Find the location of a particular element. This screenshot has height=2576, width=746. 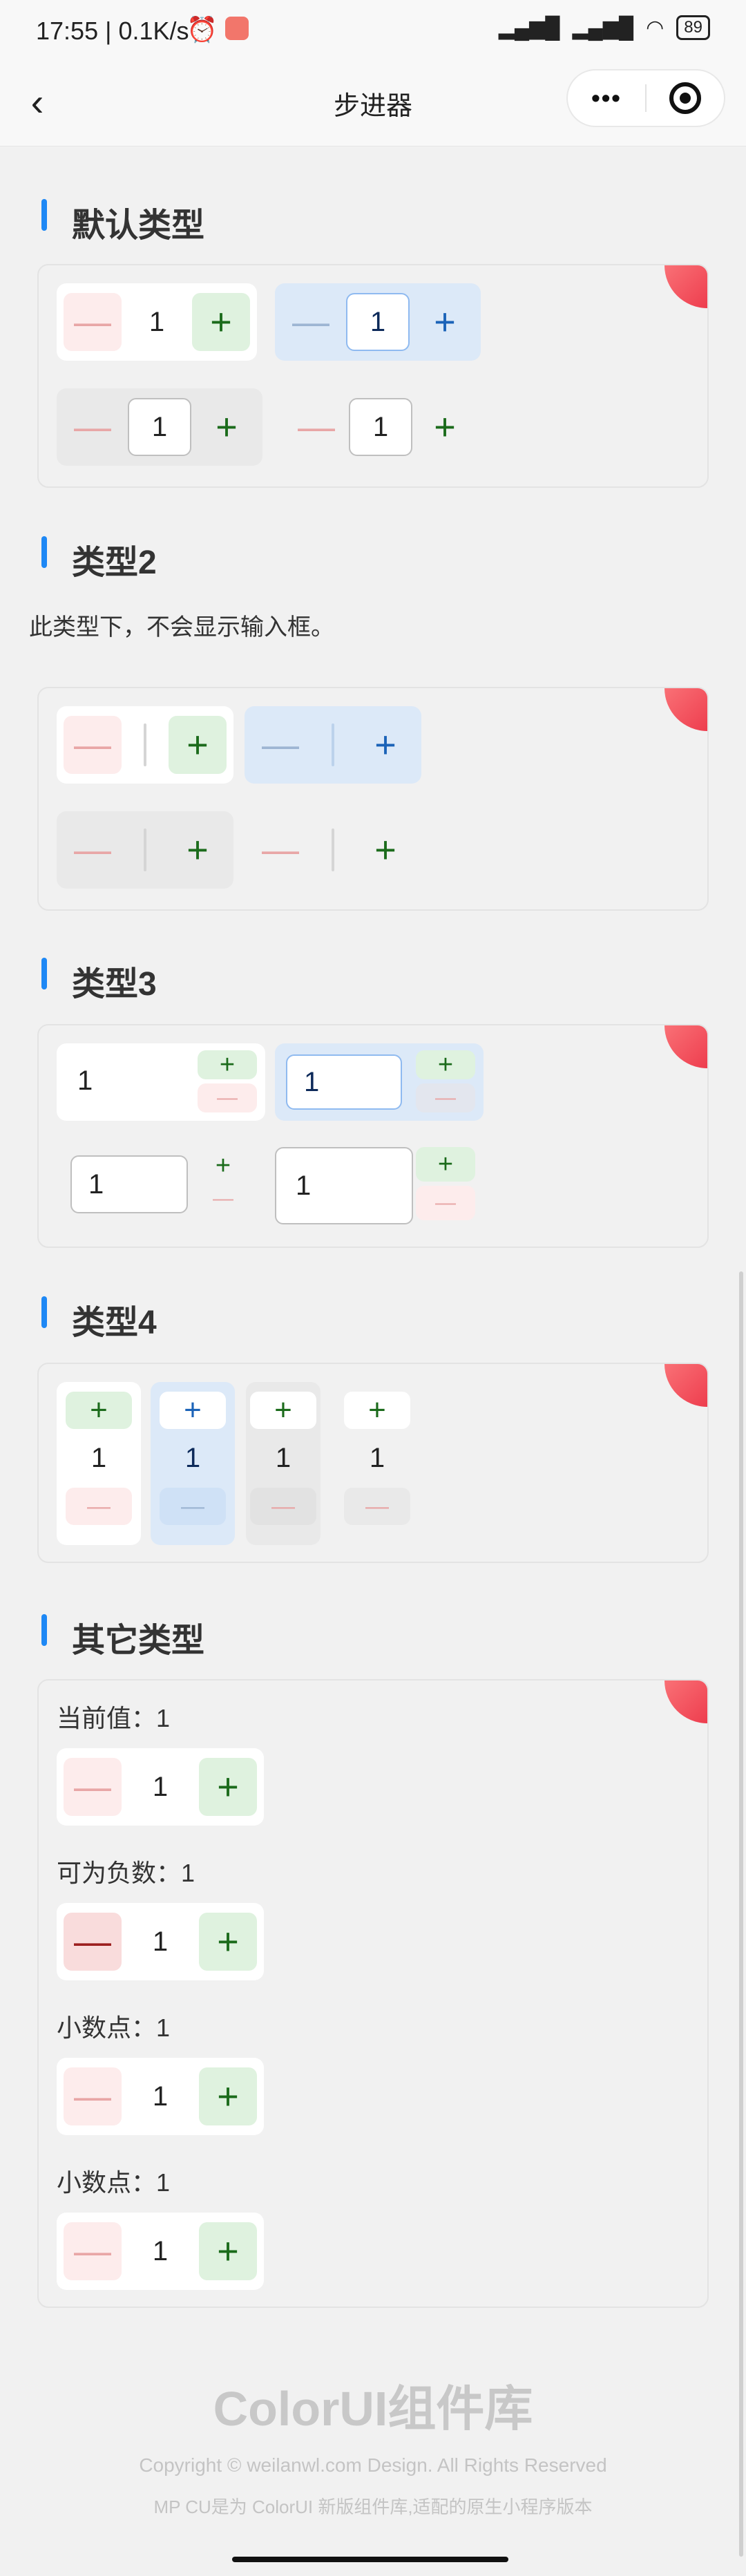

mini-program-capsule: ••• is located at coordinates (646, 98).